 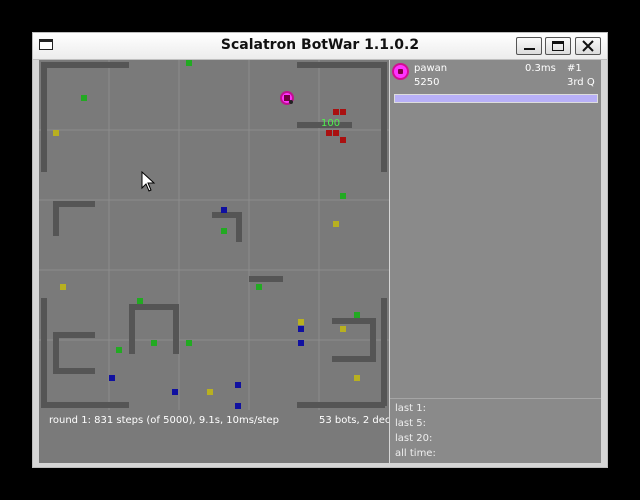 I want to click on maximize-button, so click(x=558, y=46).